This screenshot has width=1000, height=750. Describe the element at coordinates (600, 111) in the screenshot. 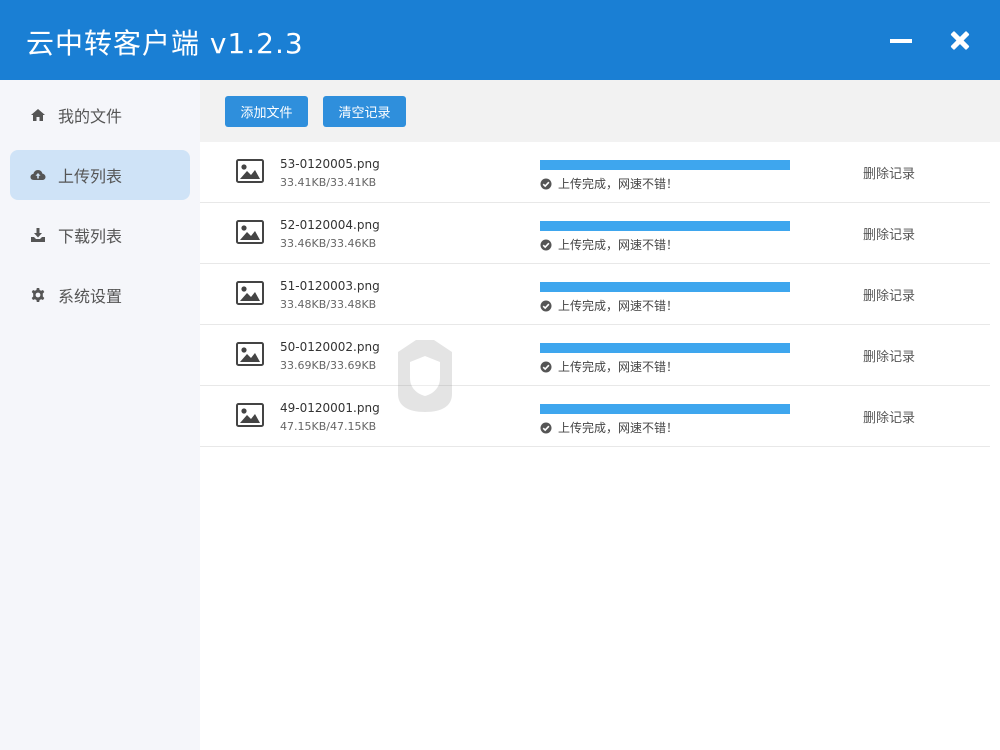

I see `toolbar: 添加文件 清空记录` at that location.